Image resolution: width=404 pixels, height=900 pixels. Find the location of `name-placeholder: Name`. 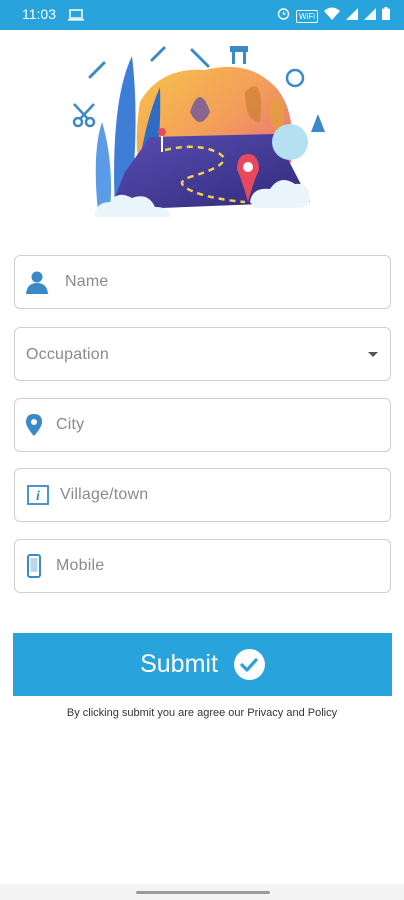

name-placeholder: Name is located at coordinates (87, 281).